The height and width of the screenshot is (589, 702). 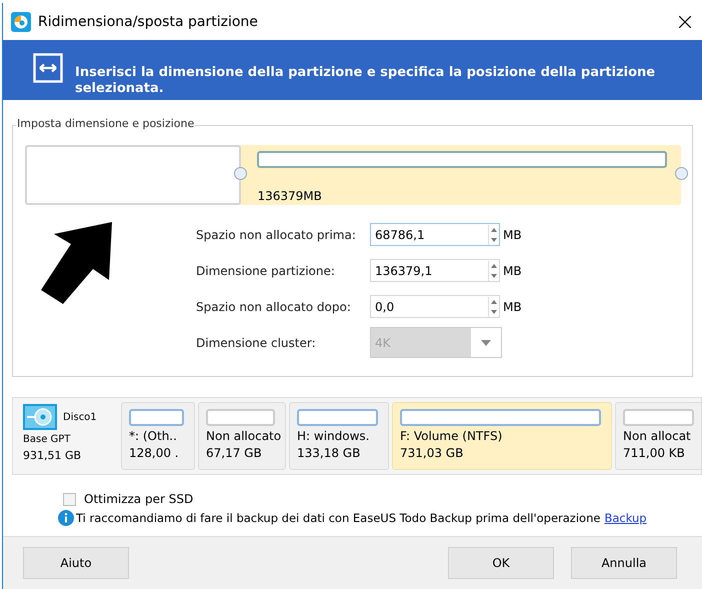 What do you see at coordinates (274, 307) in the screenshot?
I see `field-label: Spazio non allocato dopo:` at bounding box center [274, 307].